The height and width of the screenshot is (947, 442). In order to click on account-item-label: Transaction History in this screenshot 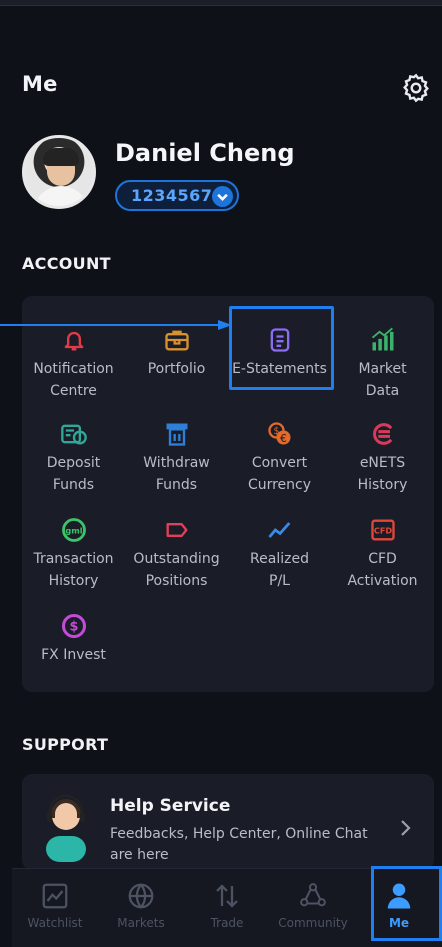, I will do `click(73, 570)`.